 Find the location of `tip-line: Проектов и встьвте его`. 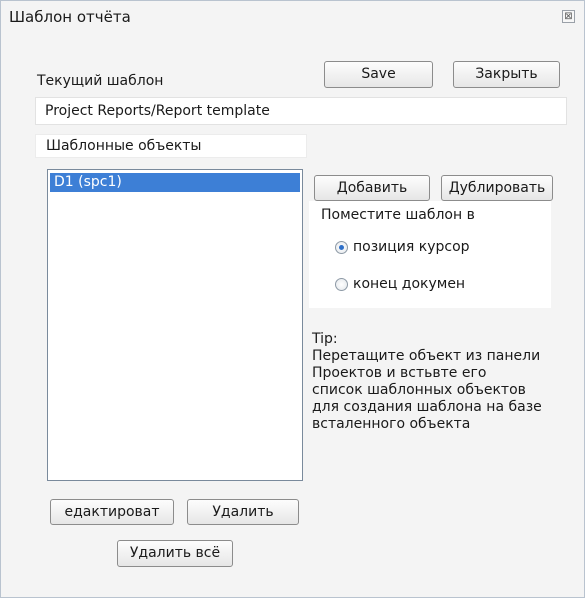

tip-line: Проектов и встьвте его is located at coordinates (399, 373).